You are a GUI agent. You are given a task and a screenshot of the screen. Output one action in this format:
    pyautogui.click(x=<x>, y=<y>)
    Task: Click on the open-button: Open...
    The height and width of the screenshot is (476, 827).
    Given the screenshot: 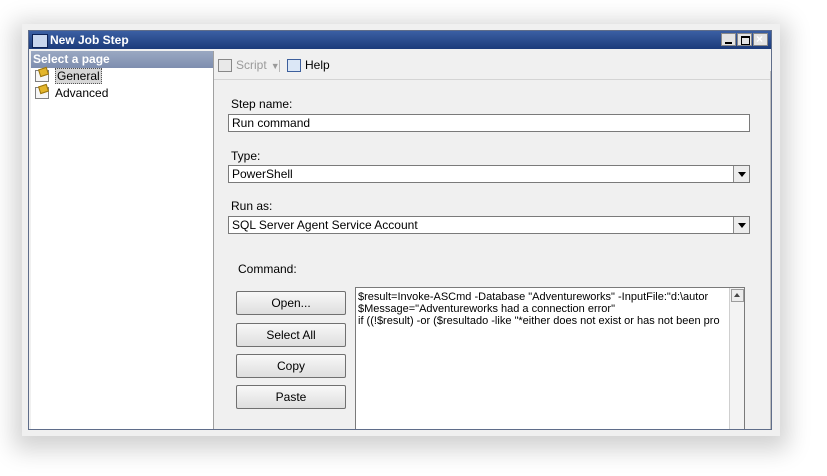 What is the action you would take?
    pyautogui.click(x=291, y=303)
    